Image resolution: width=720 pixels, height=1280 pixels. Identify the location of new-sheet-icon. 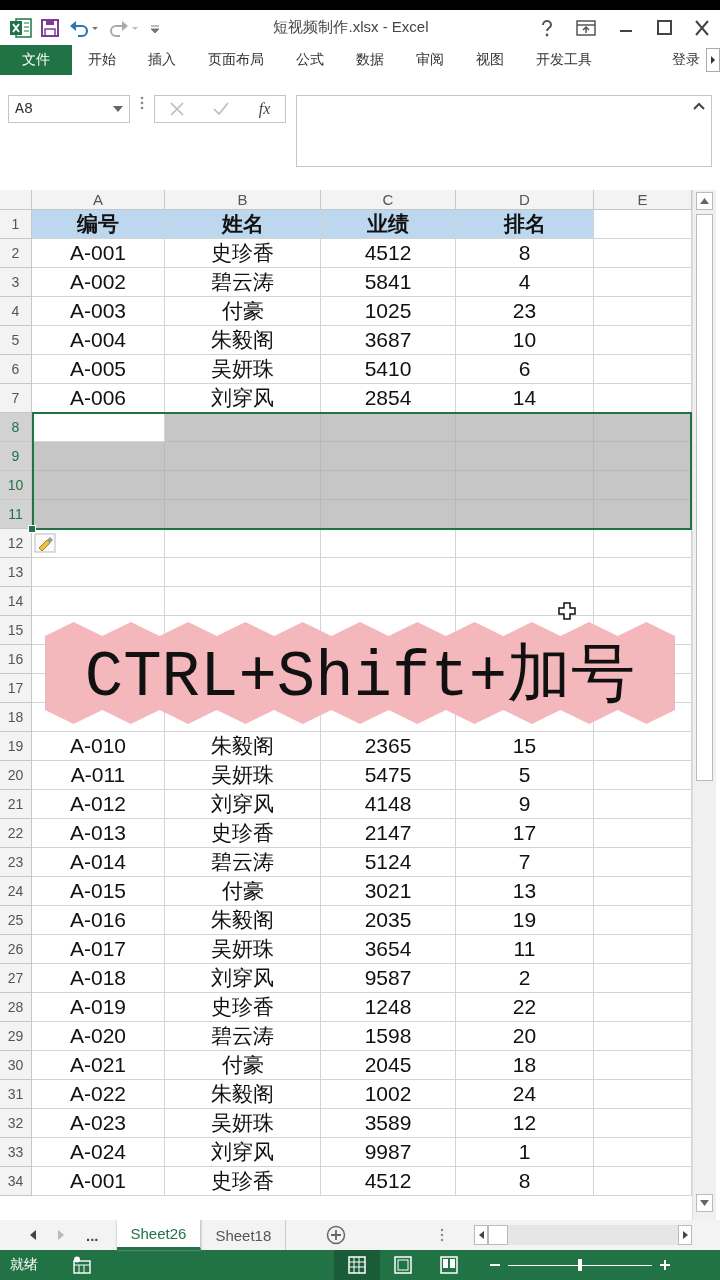
(336, 1235).